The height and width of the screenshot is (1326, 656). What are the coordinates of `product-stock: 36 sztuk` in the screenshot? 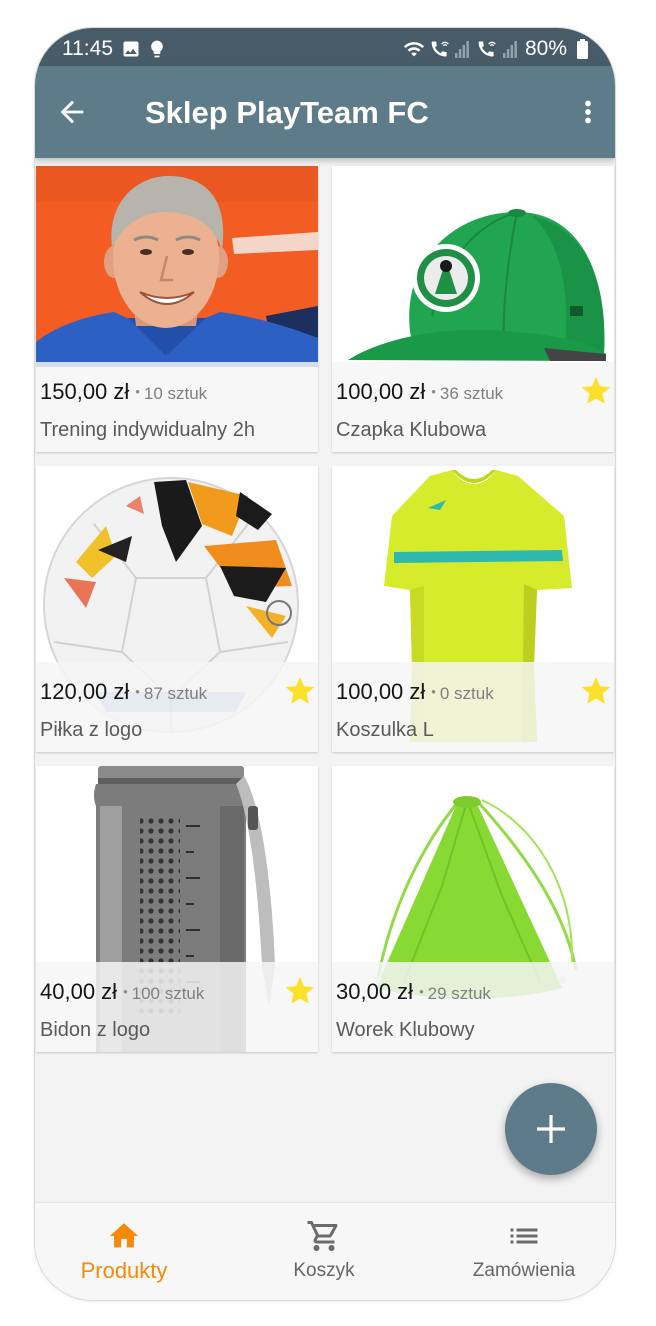 It's located at (471, 393).